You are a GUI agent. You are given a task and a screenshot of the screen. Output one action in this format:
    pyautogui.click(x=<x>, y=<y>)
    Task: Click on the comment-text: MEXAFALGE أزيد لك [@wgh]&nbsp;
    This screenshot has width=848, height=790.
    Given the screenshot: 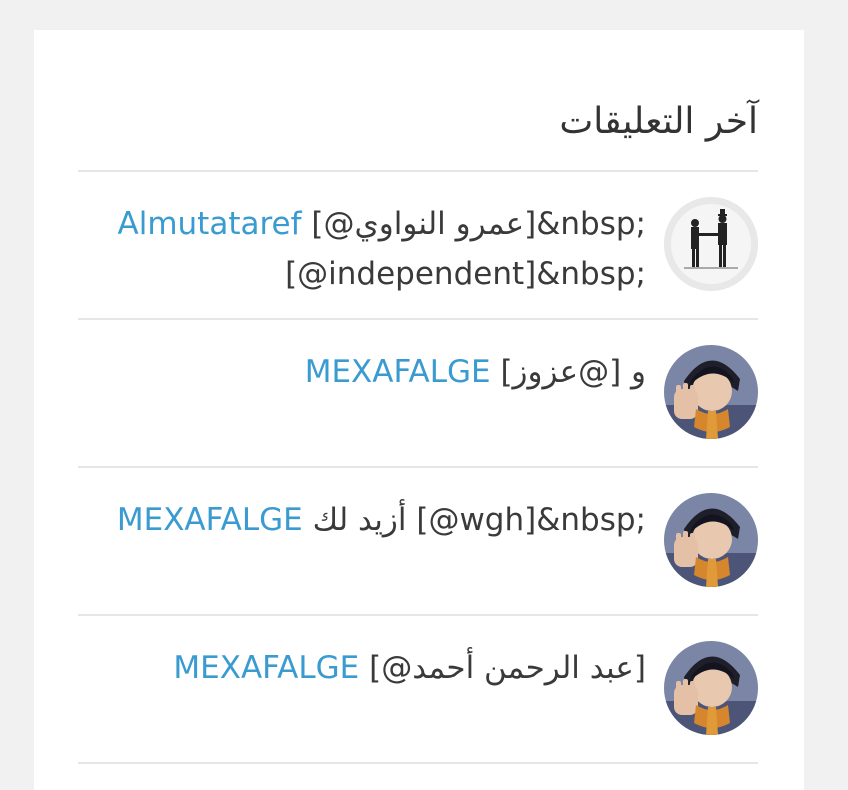 What is the action you would take?
    pyautogui.click(x=361, y=520)
    